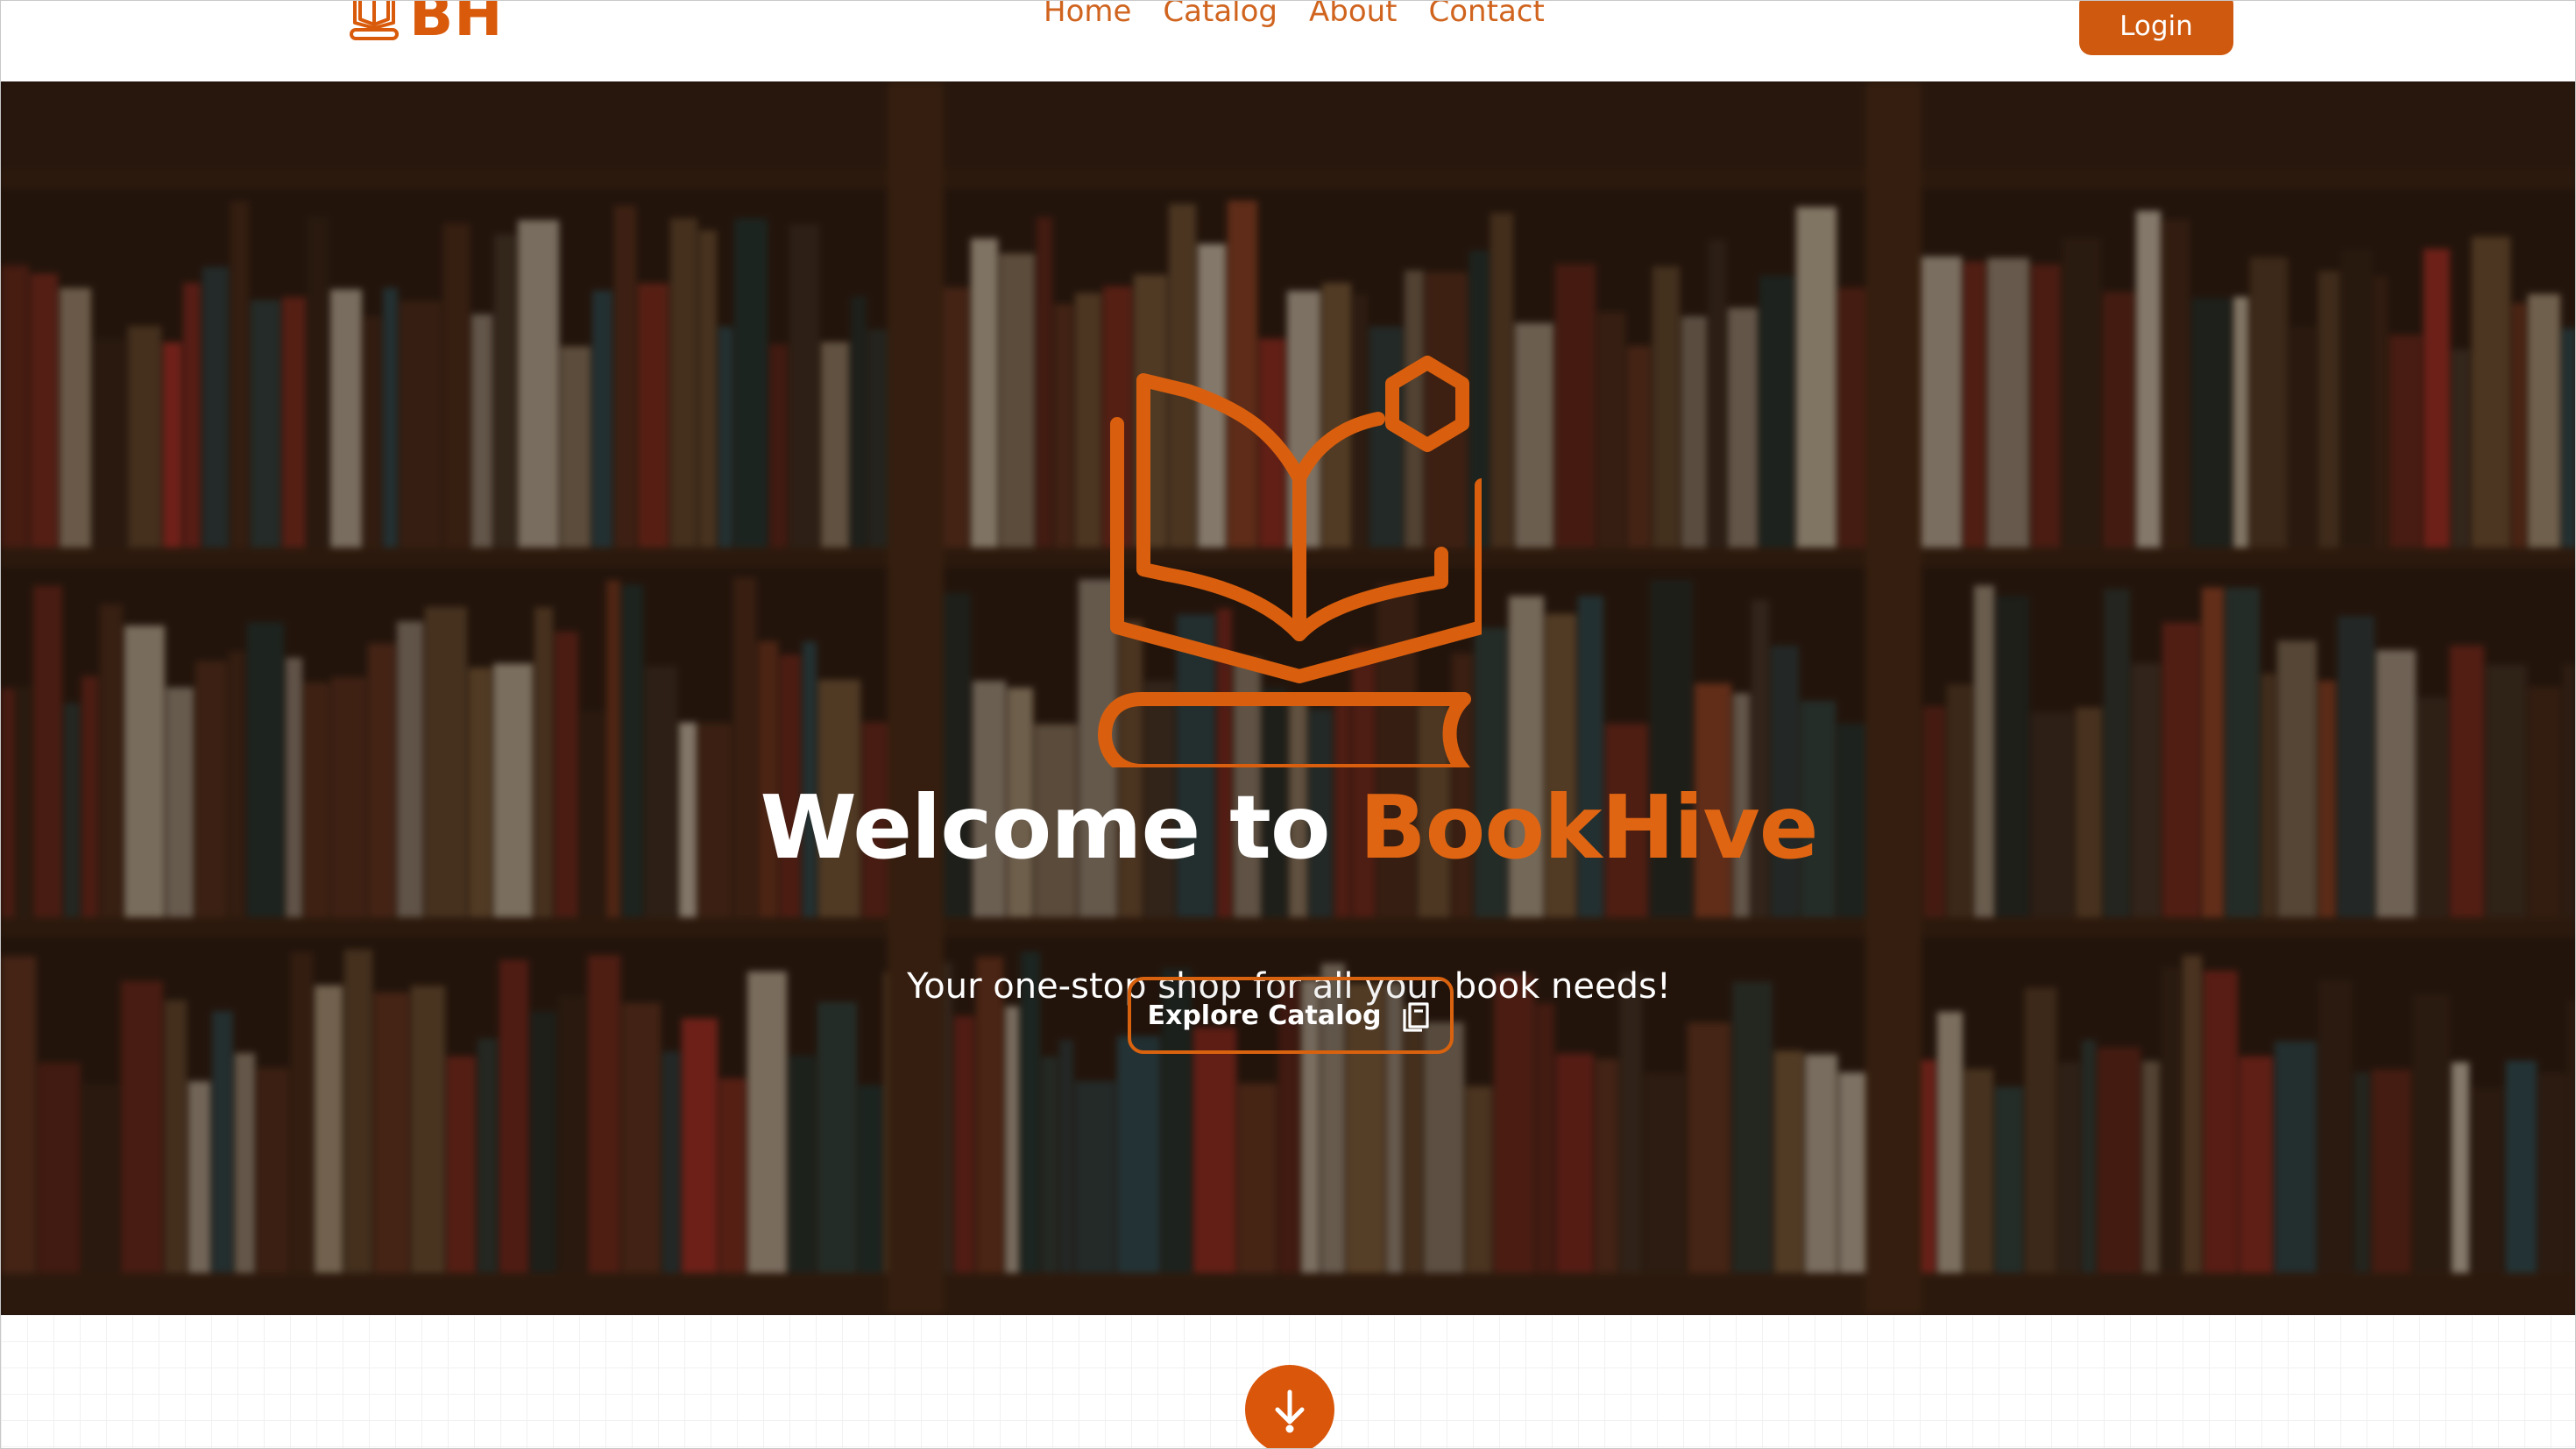  I want to click on site-header: BH Home Catalog About Contact Login, so click(1288, 41).